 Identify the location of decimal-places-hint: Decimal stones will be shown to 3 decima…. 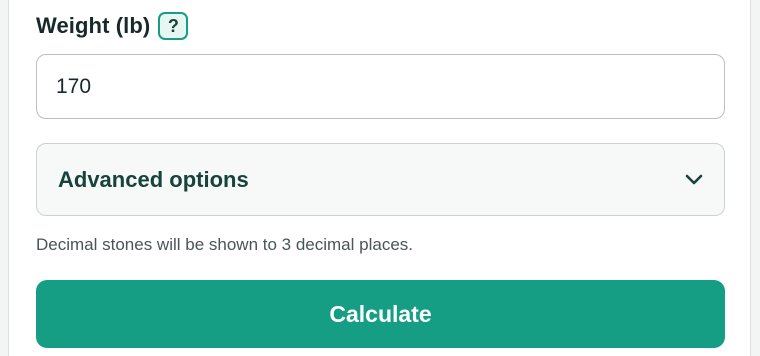
(225, 244).